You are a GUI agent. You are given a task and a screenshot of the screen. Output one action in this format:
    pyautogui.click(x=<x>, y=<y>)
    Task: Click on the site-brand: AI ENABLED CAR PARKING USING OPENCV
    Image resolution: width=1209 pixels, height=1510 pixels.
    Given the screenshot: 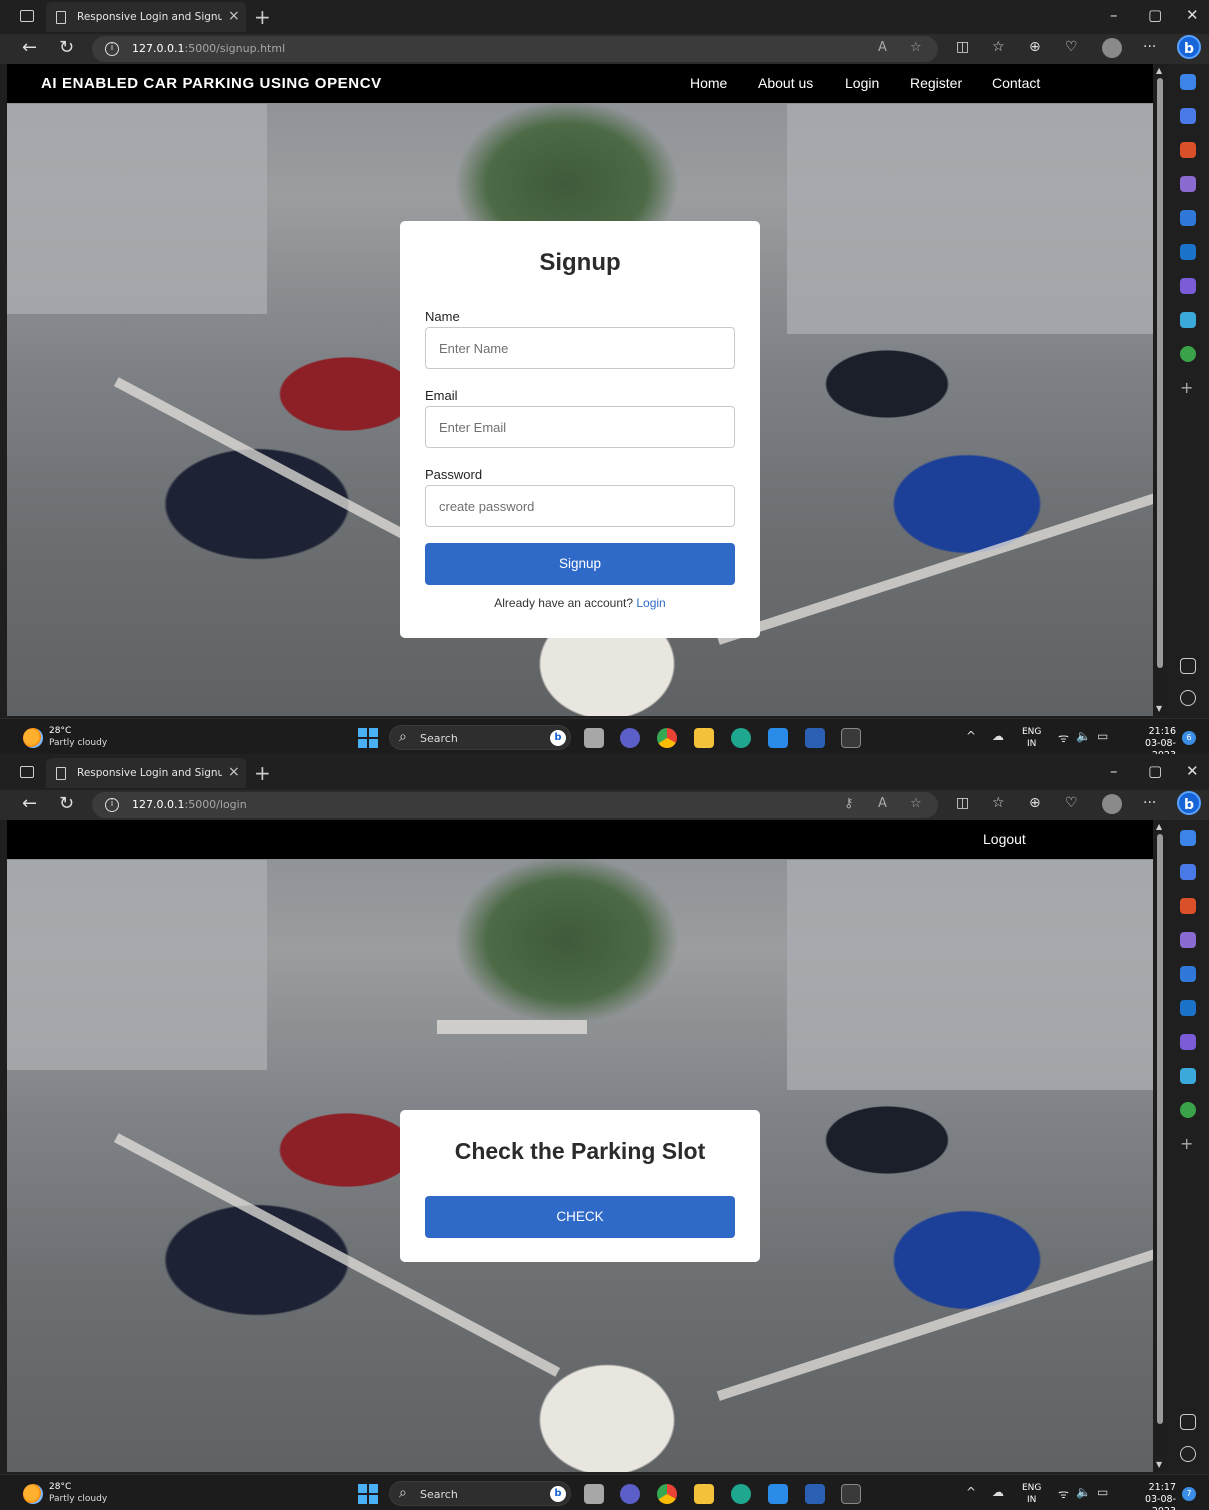 What is the action you would take?
    pyautogui.click(x=211, y=83)
    